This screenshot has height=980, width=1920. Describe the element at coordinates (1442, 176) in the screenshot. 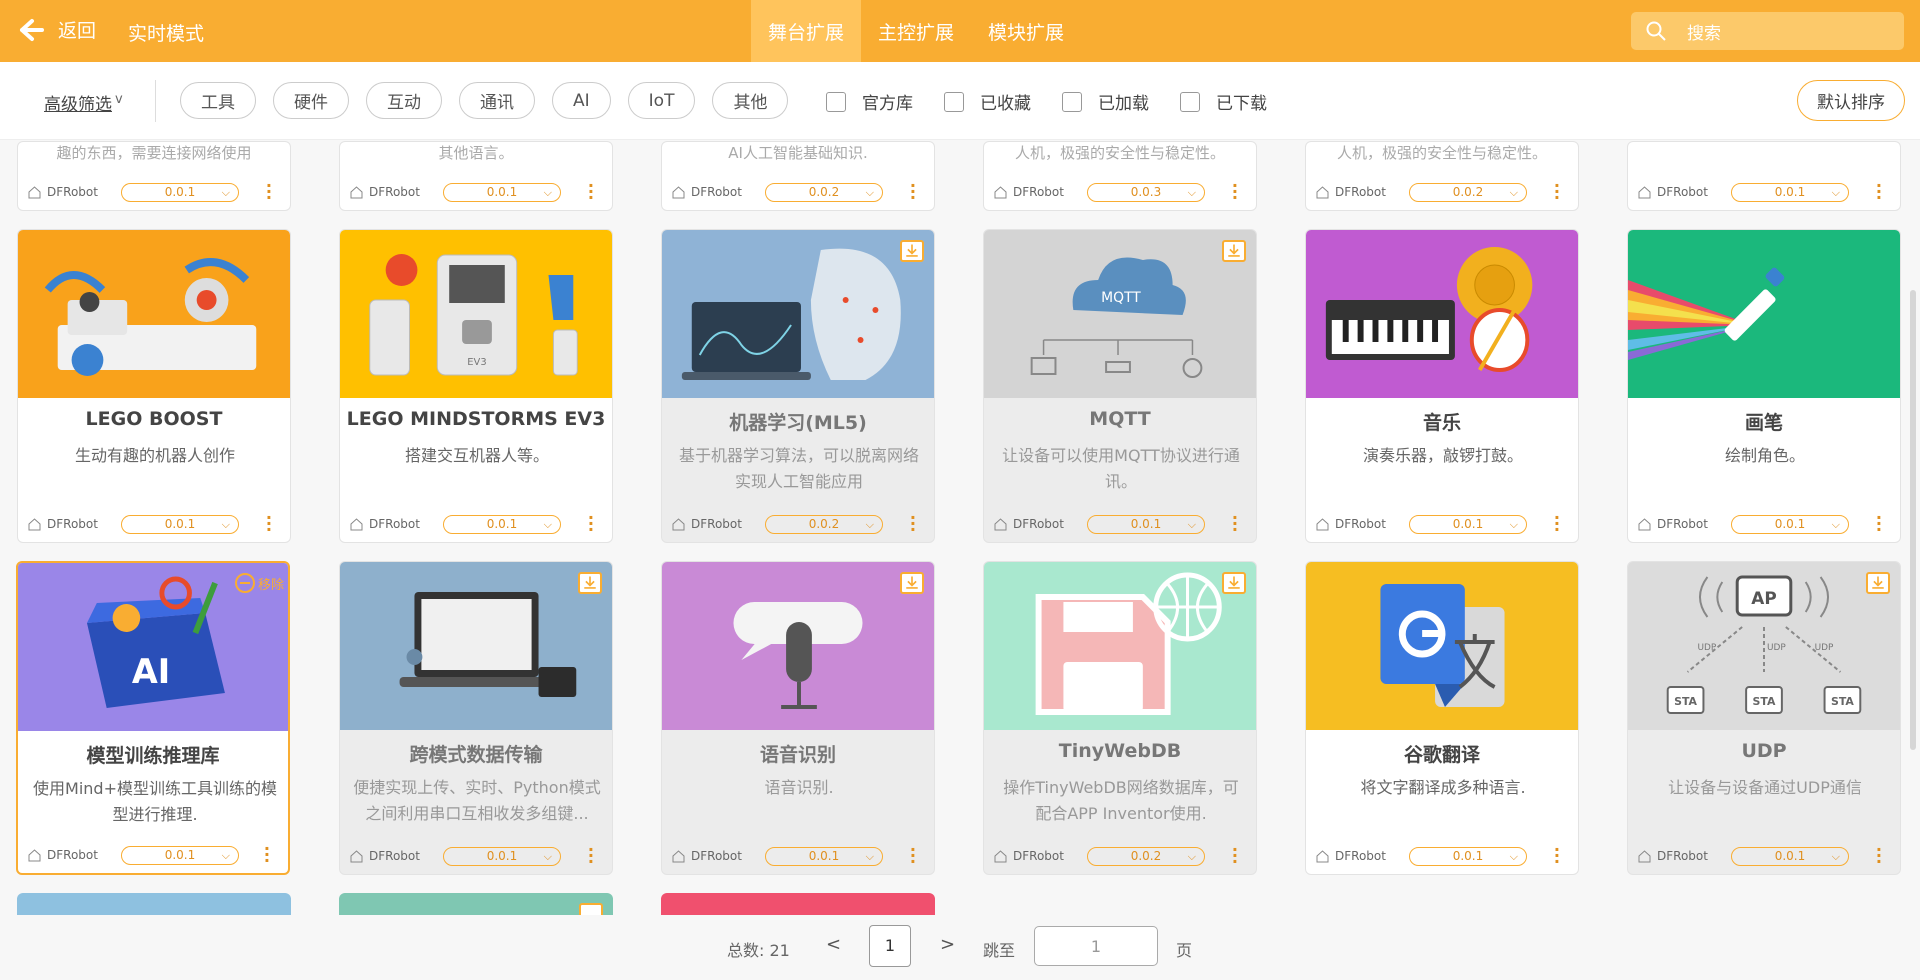

I see `extension-card-partial: 人机，极强的安全性与稳定性。 DFRobot 0.0.2 ⌵ · · ·` at that location.